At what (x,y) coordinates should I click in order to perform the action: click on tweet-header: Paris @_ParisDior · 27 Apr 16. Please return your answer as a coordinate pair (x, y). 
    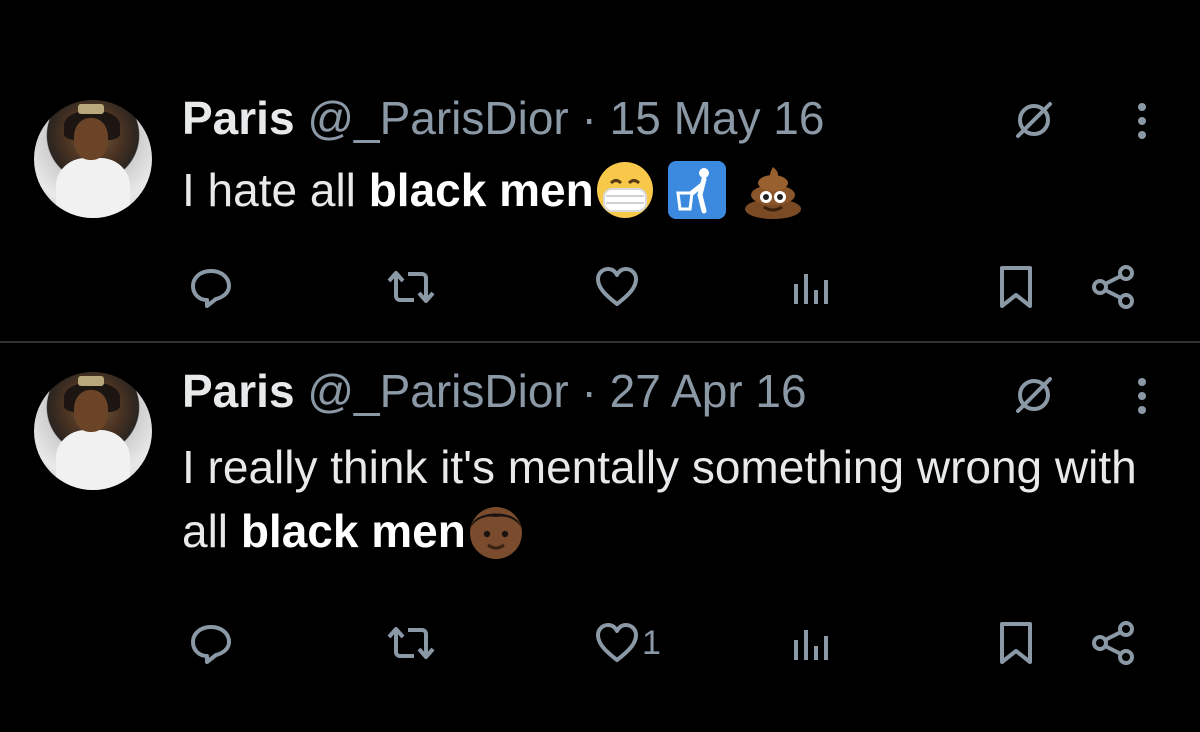
    Looking at the image, I should click on (494, 391).